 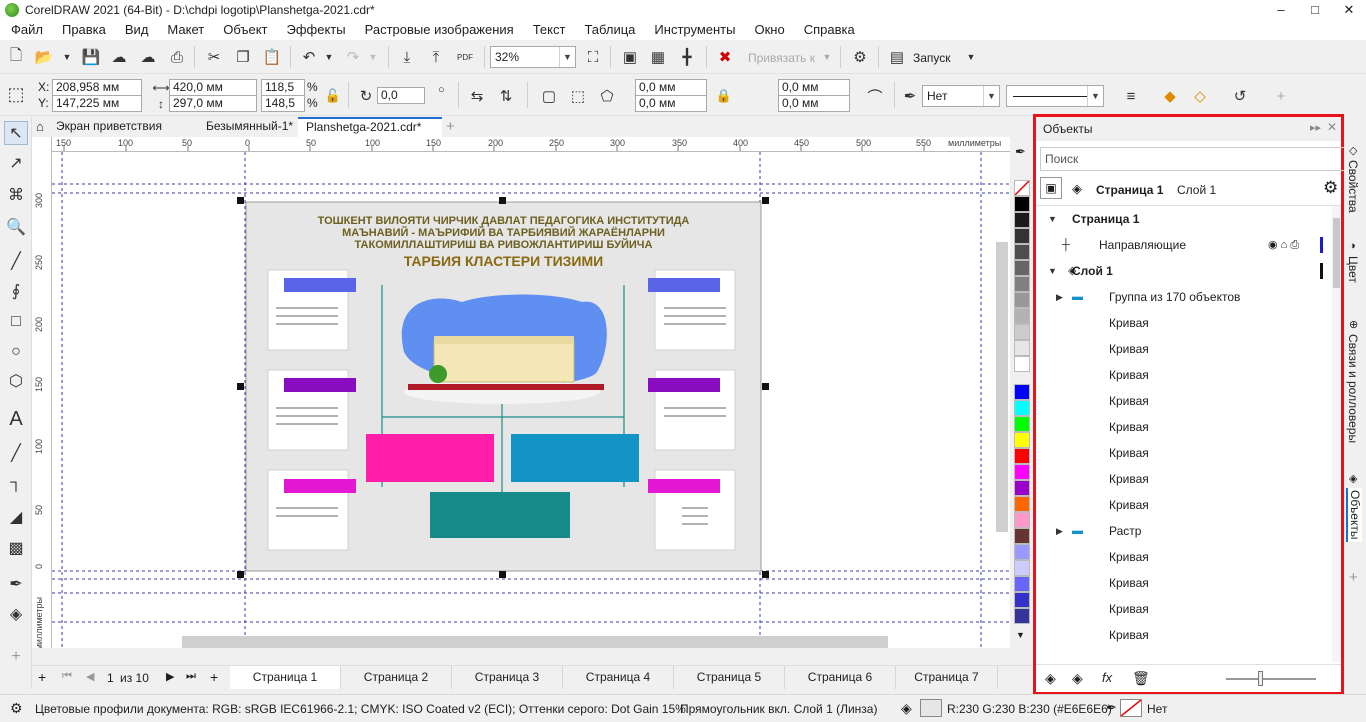 I want to click on show-grid-icon: ▦, so click(x=658, y=57).